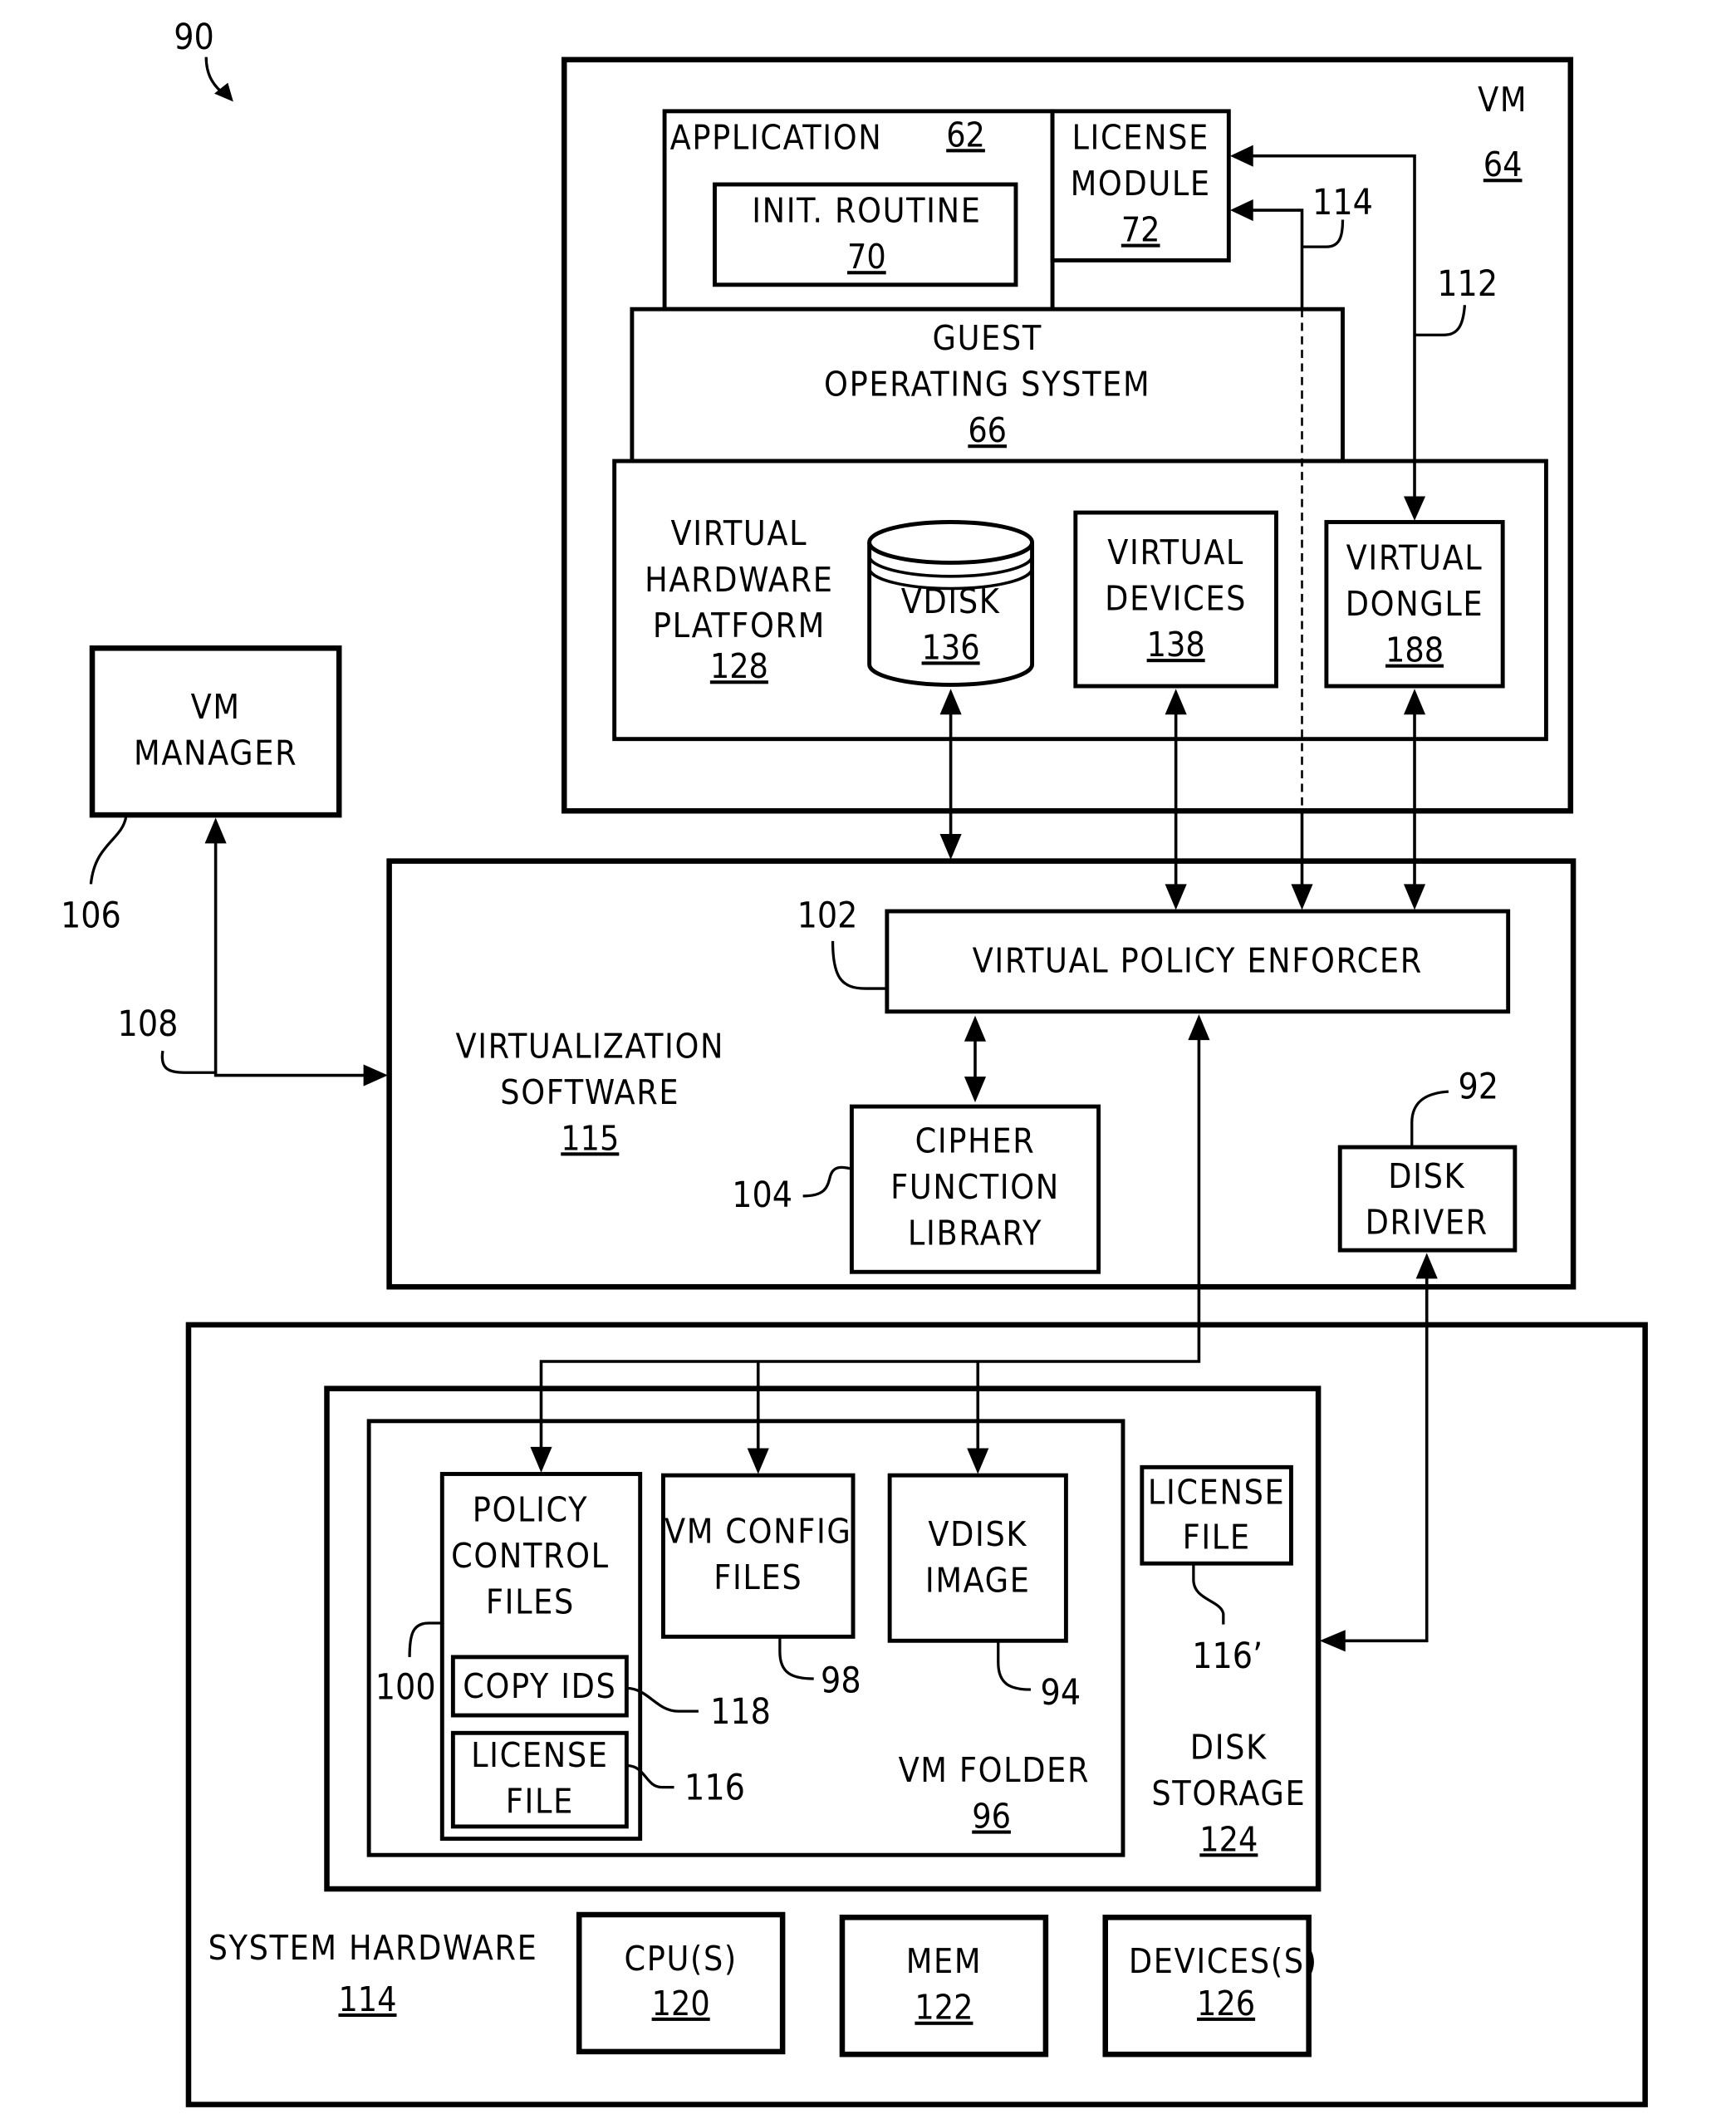 The width and height of the screenshot is (1736, 2114). What do you see at coordinates (1198, 960) in the screenshot?
I see `virtual-policy-enforcer-label: VIRTUAL POLICY ENFORCER` at bounding box center [1198, 960].